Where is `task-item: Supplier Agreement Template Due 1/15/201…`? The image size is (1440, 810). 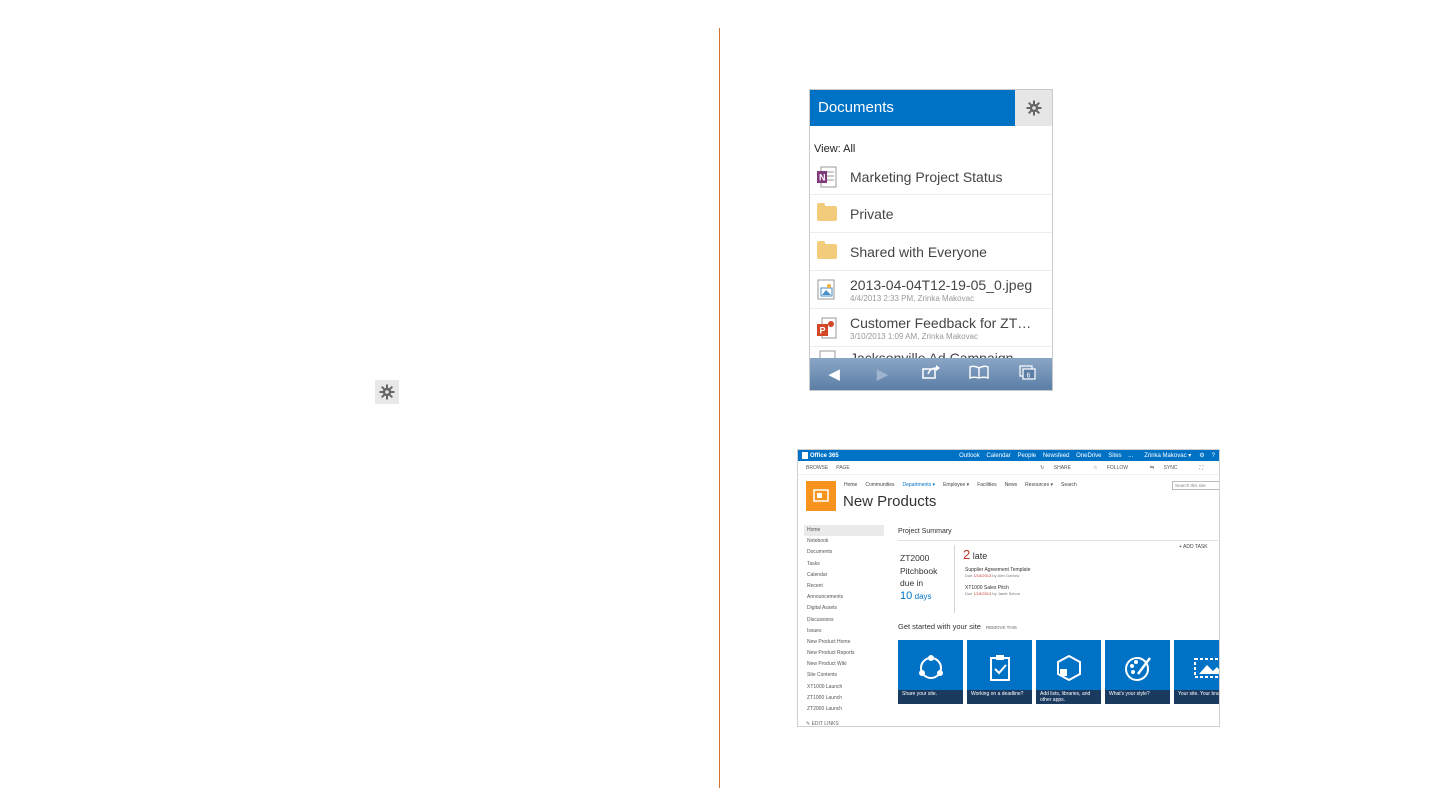 task-item: Supplier Agreement Template Due 1/15/201… is located at coordinates (998, 572).